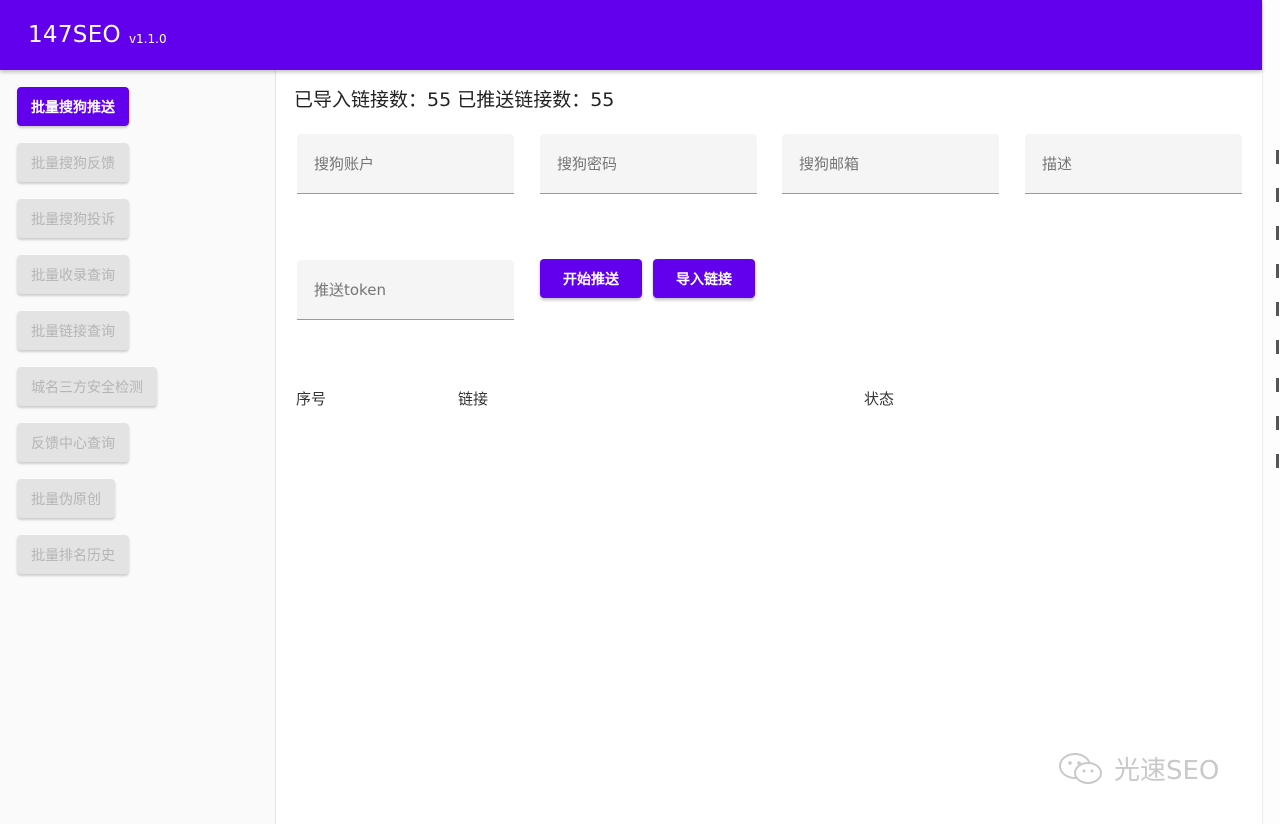  I want to click on sogou-account-field, so click(405, 164).